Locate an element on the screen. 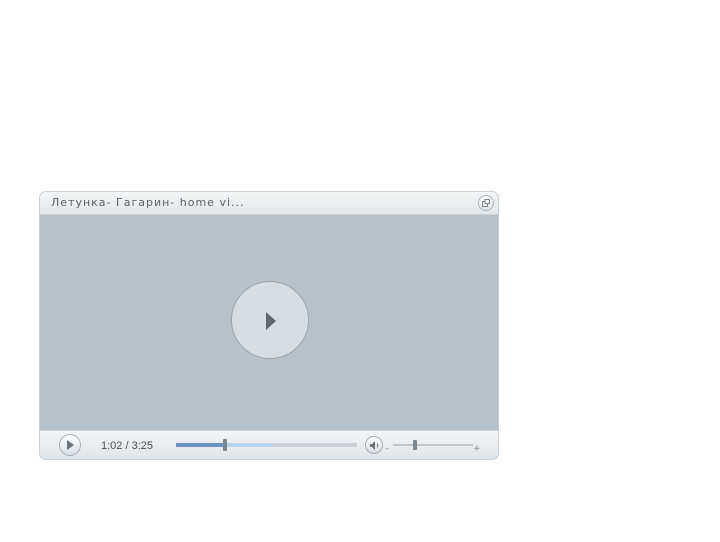 Image resolution: width=720 pixels, height=542 pixels. popout-icon is located at coordinates (486, 203).